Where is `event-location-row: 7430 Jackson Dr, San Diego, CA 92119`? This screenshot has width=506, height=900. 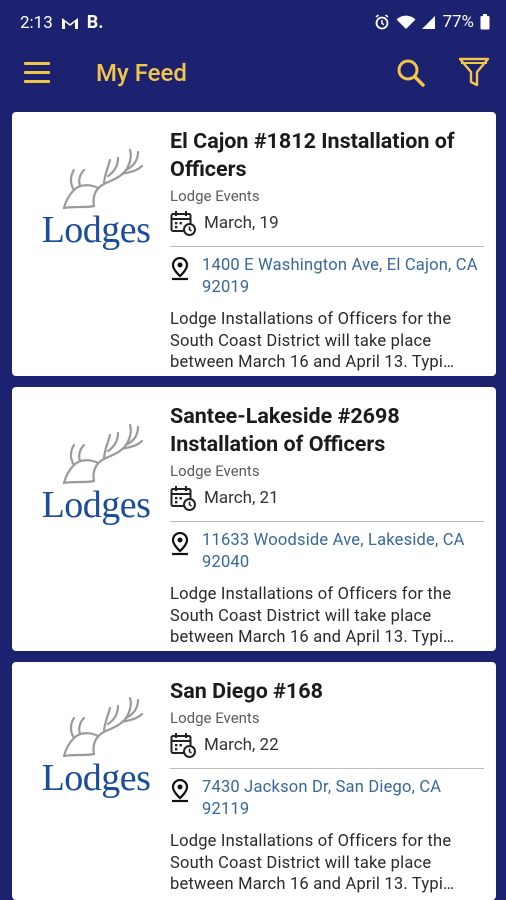 event-location-row: 7430 Jackson Dr, San Diego, CA 92119 is located at coordinates (329, 799).